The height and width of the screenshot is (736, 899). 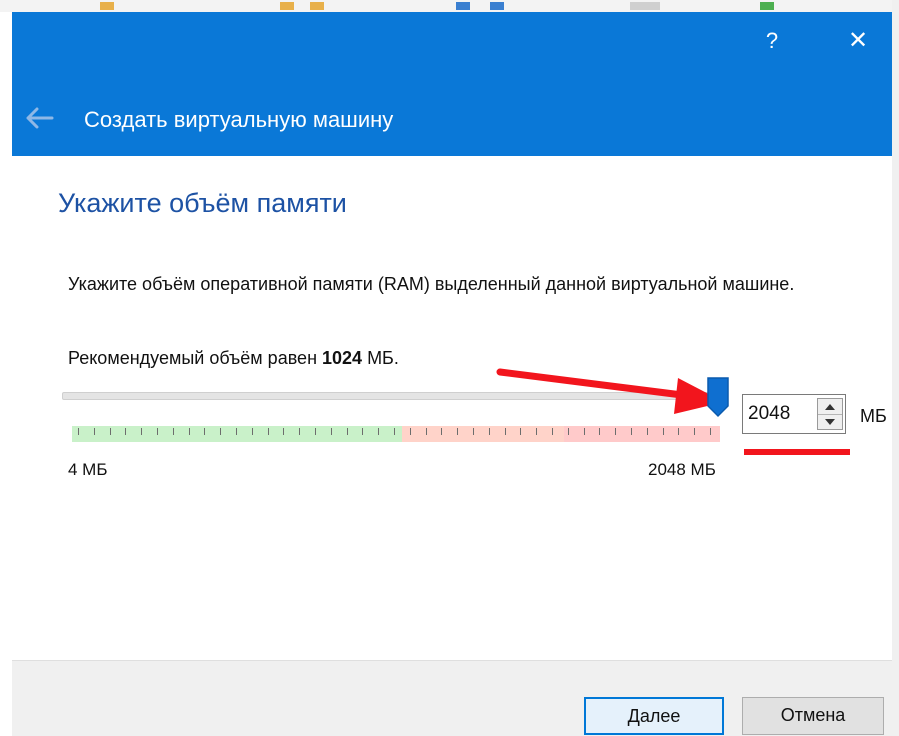 What do you see at coordinates (449, 6) in the screenshot?
I see `background-taskbar-strip` at bounding box center [449, 6].